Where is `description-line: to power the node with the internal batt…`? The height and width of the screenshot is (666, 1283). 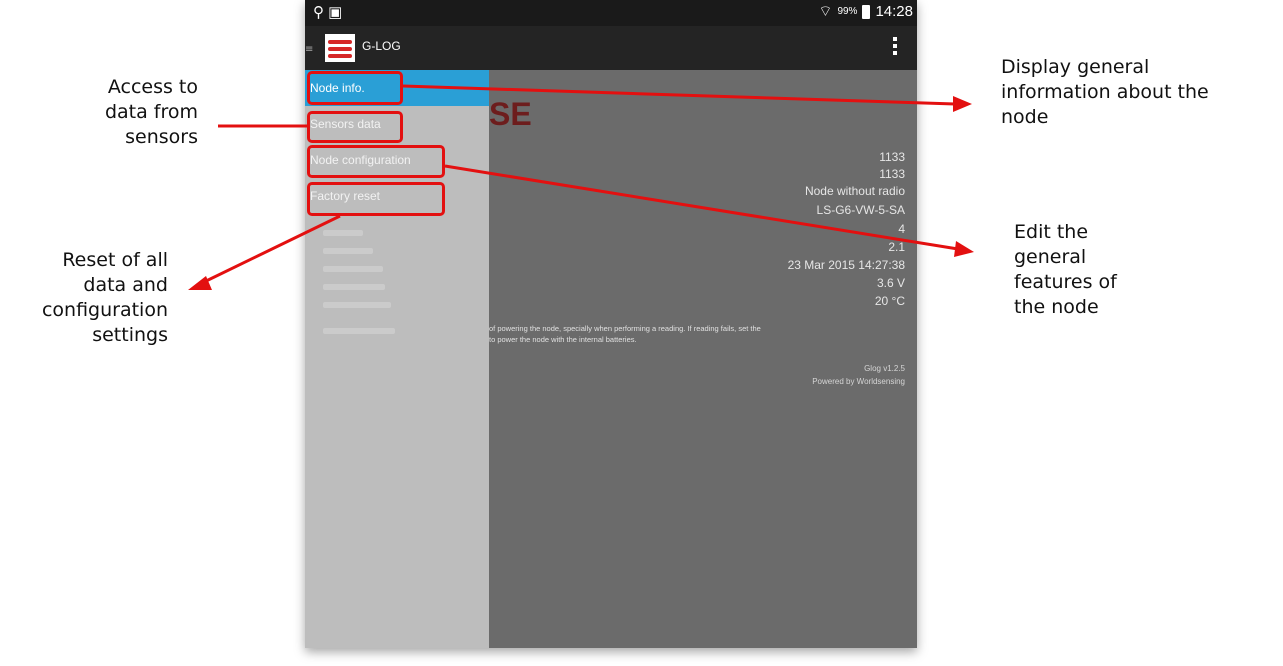
description-line: to power the node with the internal batt… is located at coordinates (563, 339).